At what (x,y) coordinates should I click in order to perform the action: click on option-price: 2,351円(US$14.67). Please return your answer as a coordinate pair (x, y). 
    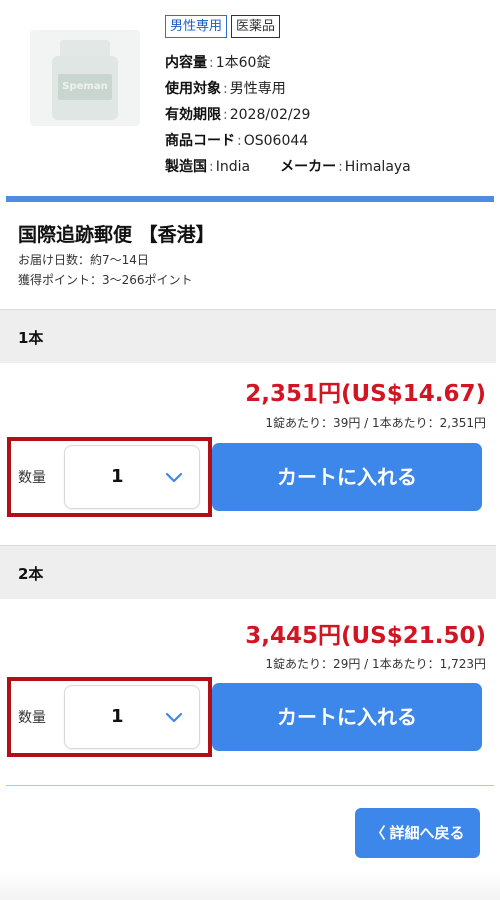
    Looking at the image, I should click on (365, 394).